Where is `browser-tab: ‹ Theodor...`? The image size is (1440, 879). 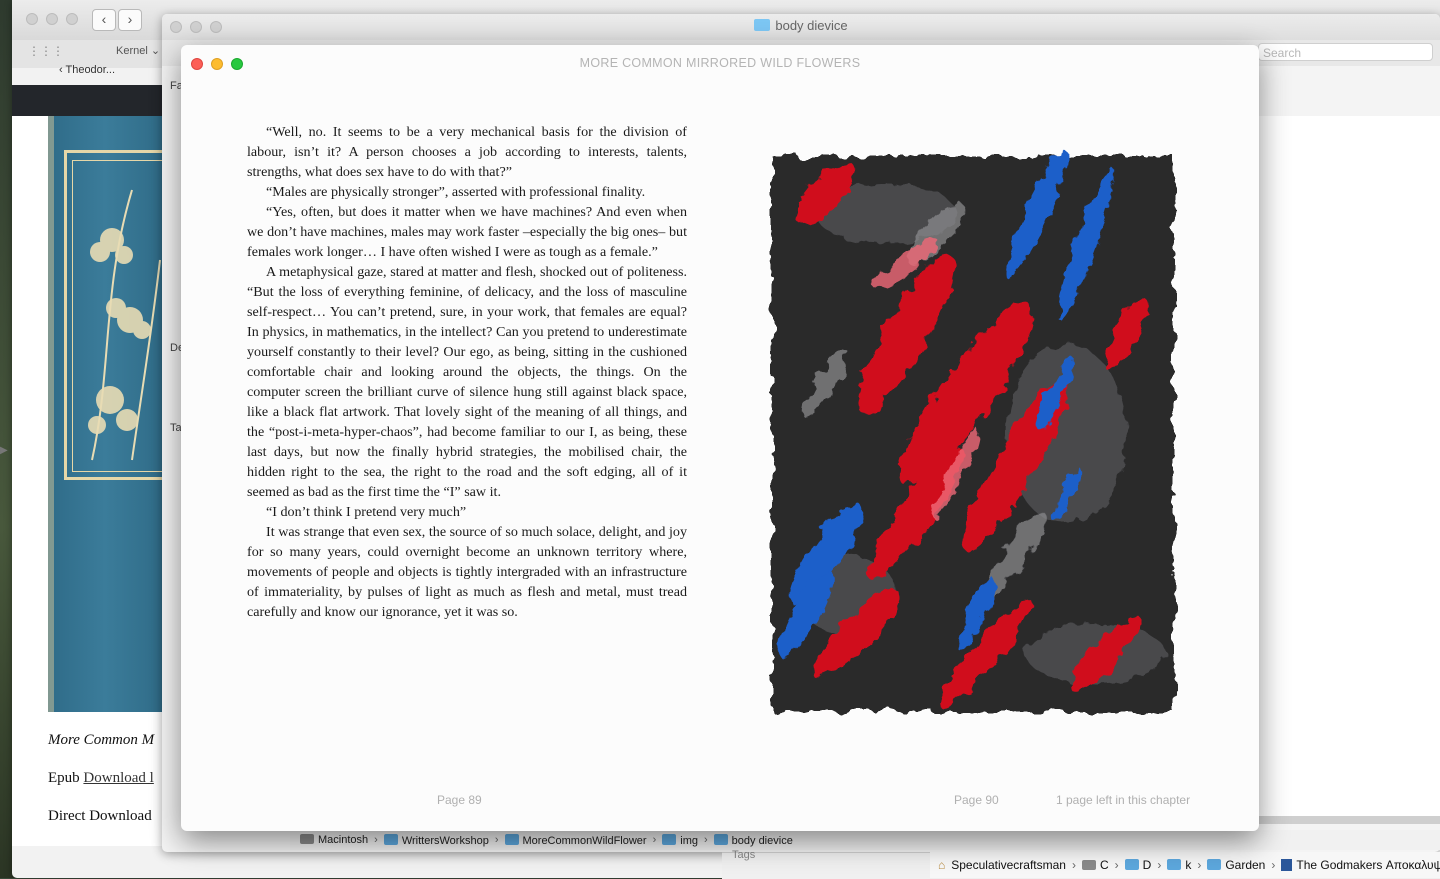 browser-tab: ‹ Theodor... is located at coordinates (87, 74).